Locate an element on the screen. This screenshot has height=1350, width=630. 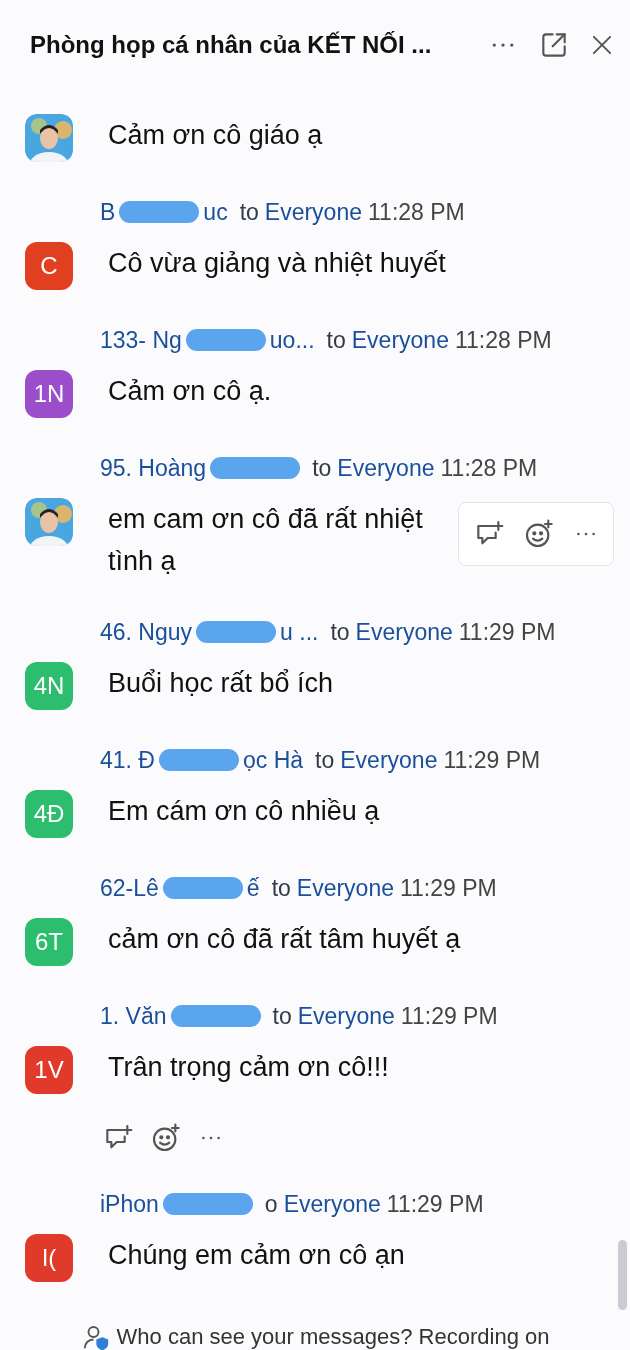
user-avatar: 4N is located at coordinates (49, 686).